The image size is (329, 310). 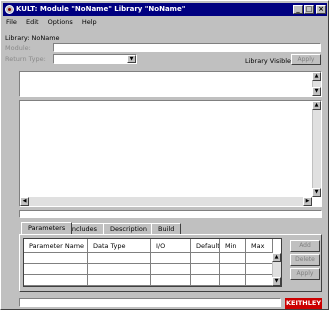 What do you see at coordinates (25, 59) in the screenshot?
I see `return-type-label: Return Type:` at bounding box center [25, 59].